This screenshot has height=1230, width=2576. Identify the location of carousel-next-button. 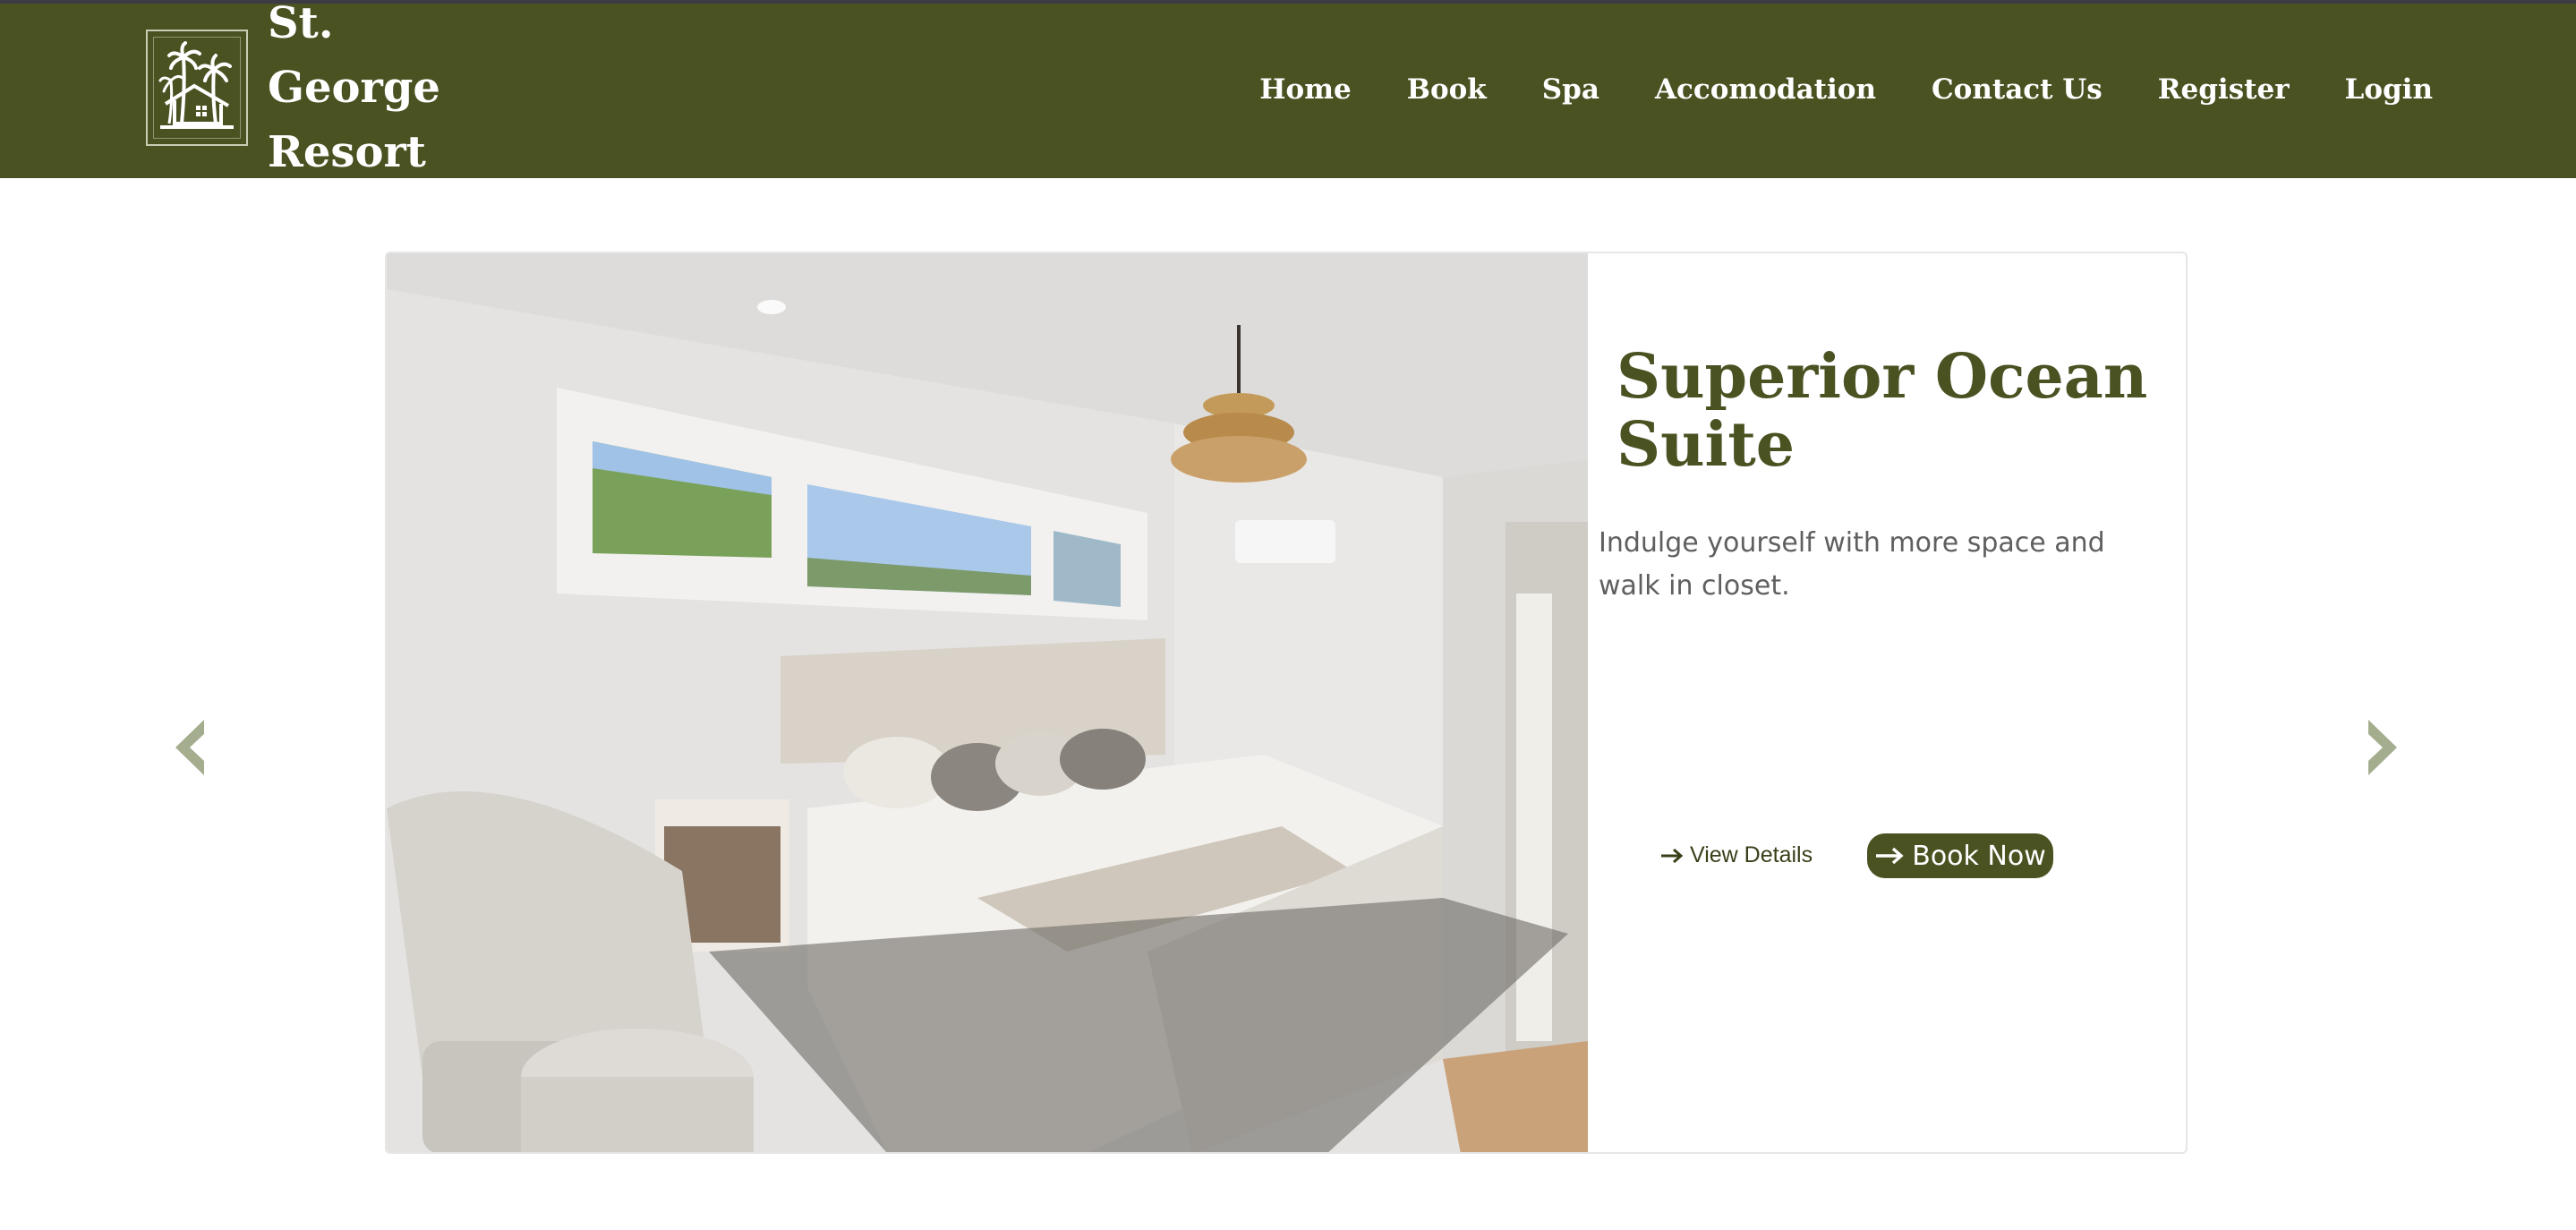
(2381, 748).